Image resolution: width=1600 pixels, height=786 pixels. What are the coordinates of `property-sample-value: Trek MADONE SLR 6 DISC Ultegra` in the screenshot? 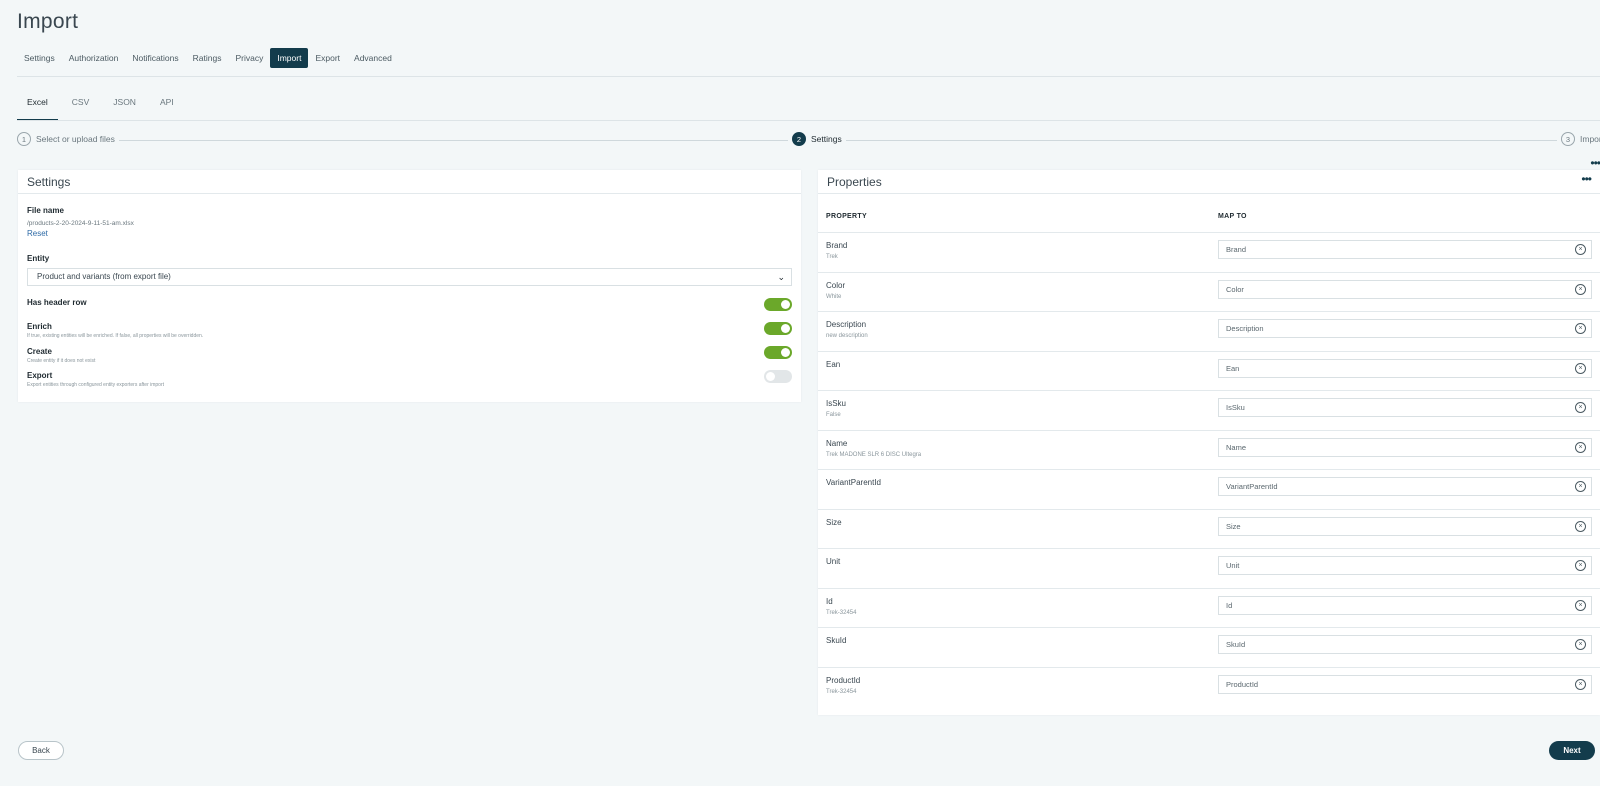 It's located at (874, 454).